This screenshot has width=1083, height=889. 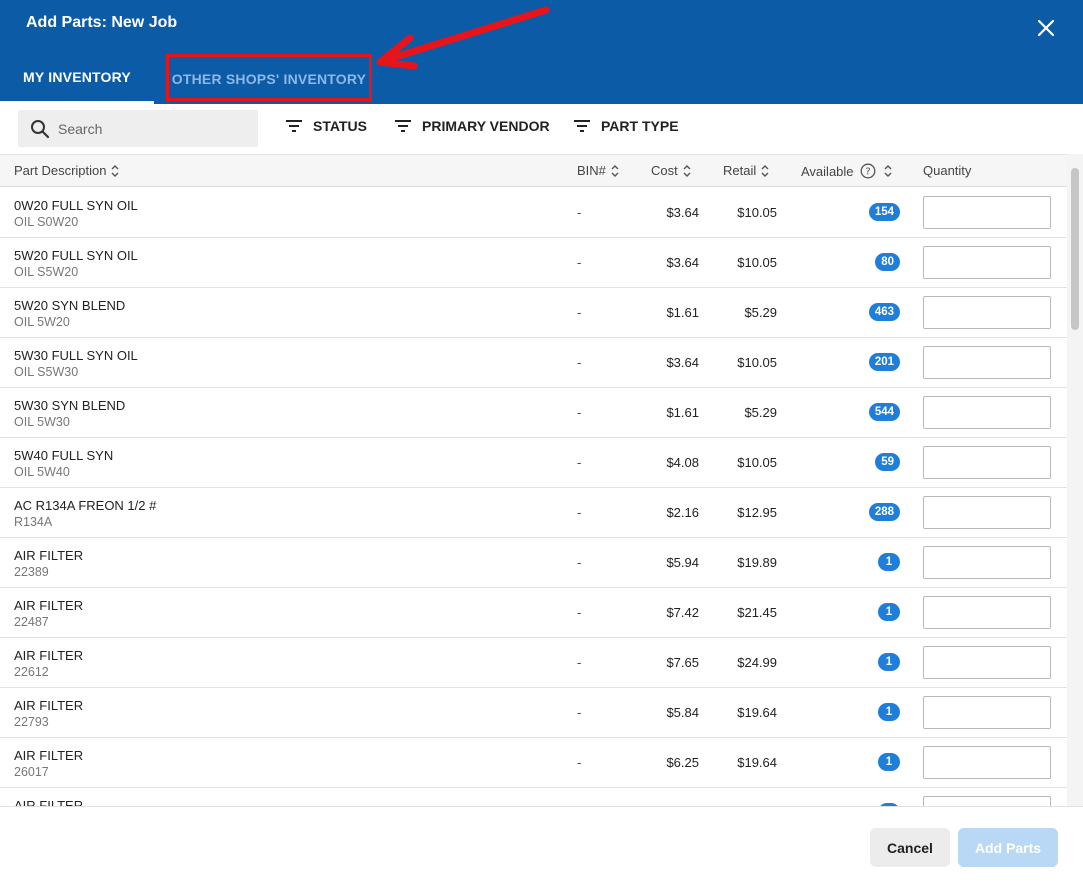 I want to click on available-badge: 463, so click(x=884, y=312).